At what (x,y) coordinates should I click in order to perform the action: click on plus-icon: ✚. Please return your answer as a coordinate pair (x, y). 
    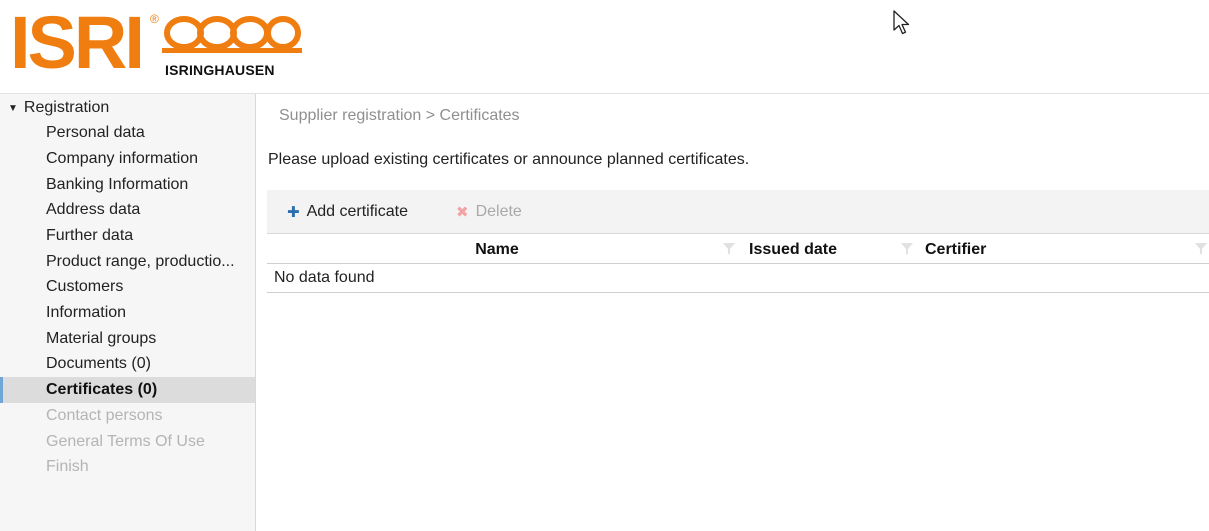
    Looking at the image, I should click on (293, 212).